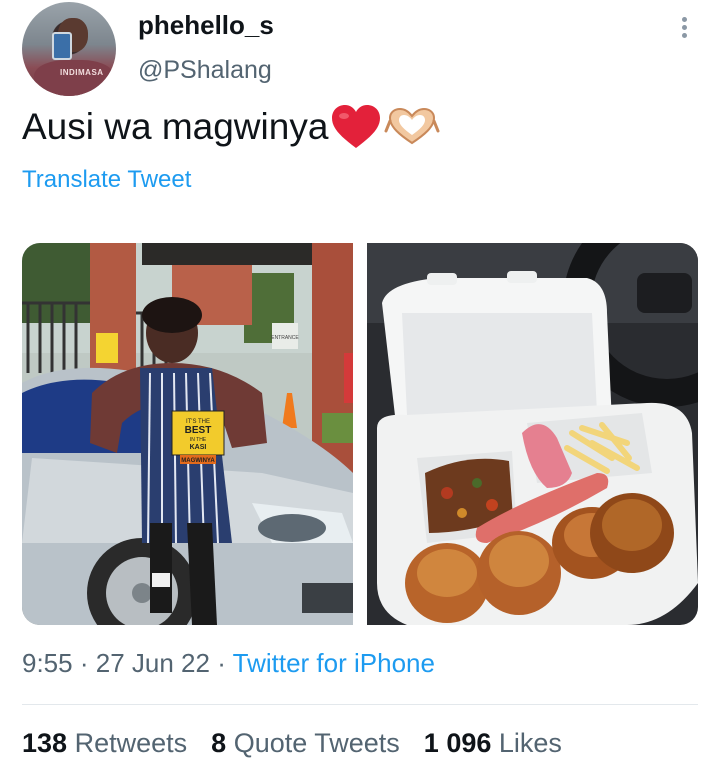  What do you see at coordinates (74, 78) in the screenshot?
I see `avatar-shirt` at bounding box center [74, 78].